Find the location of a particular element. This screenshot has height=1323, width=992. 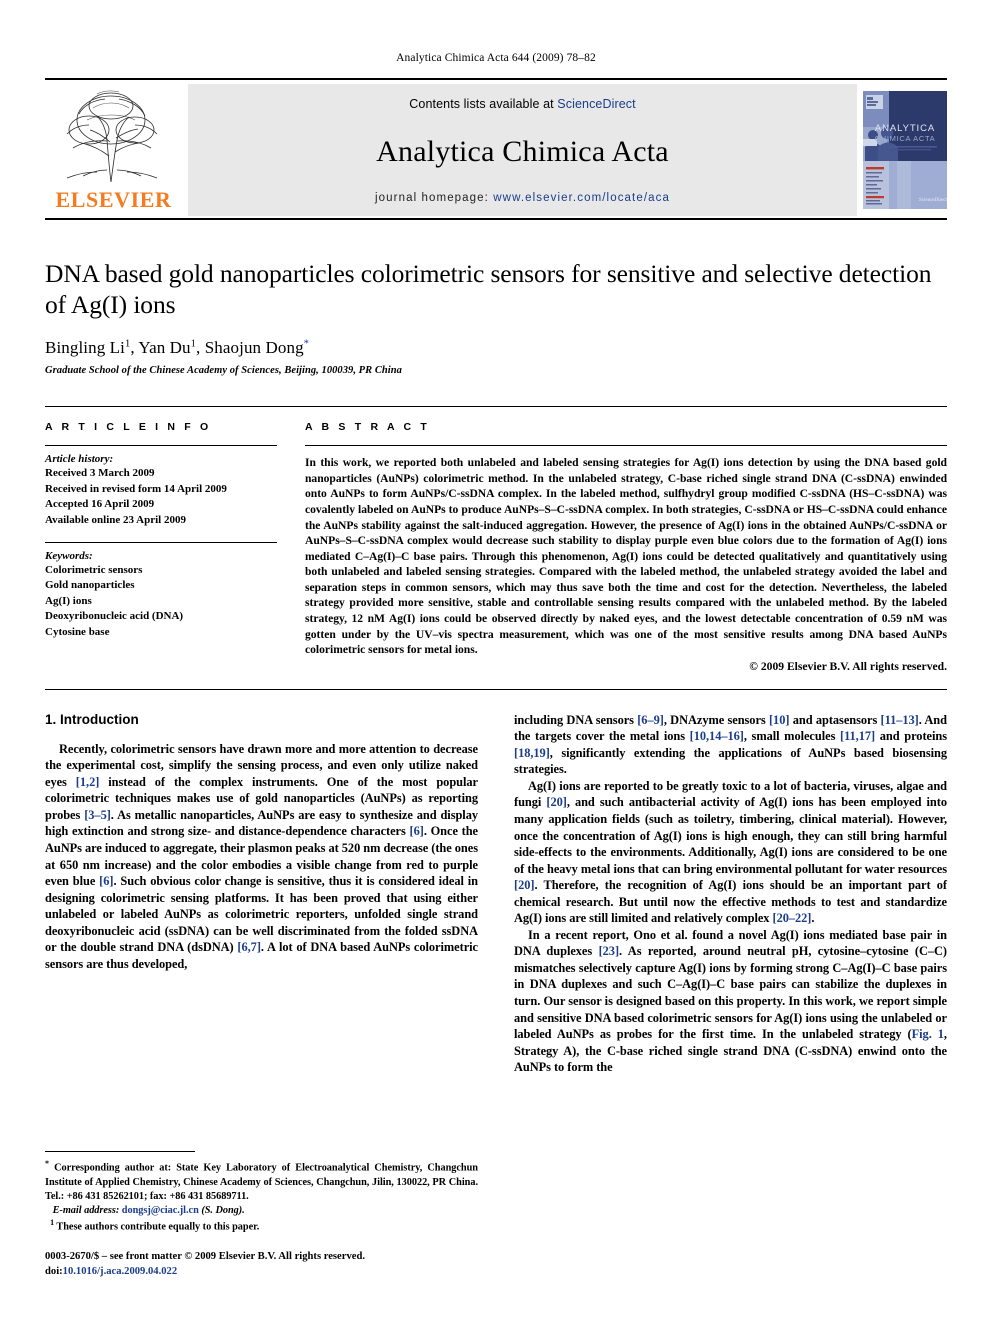

elsevier-wordmark: ELSEVIER is located at coordinates (113, 199).